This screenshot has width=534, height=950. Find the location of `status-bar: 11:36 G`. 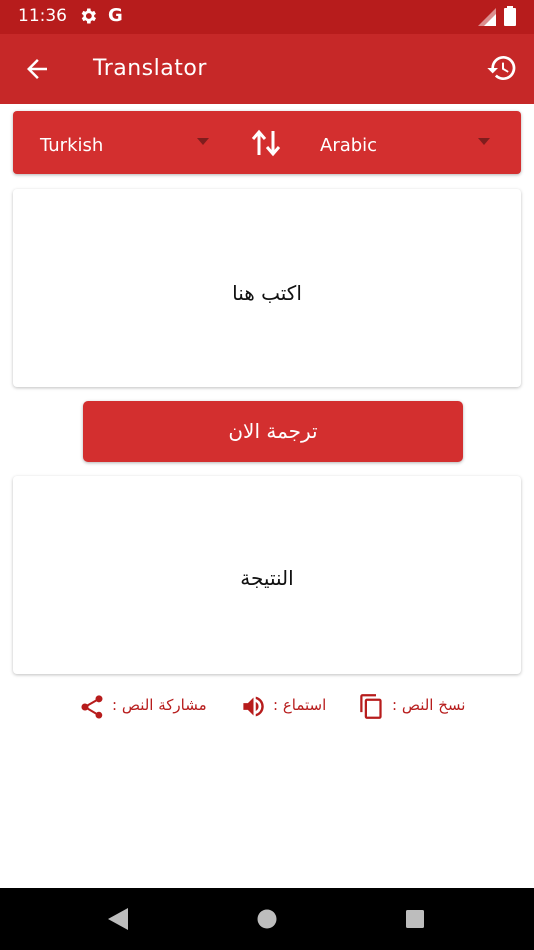

status-bar: 11:36 G is located at coordinates (267, 17).